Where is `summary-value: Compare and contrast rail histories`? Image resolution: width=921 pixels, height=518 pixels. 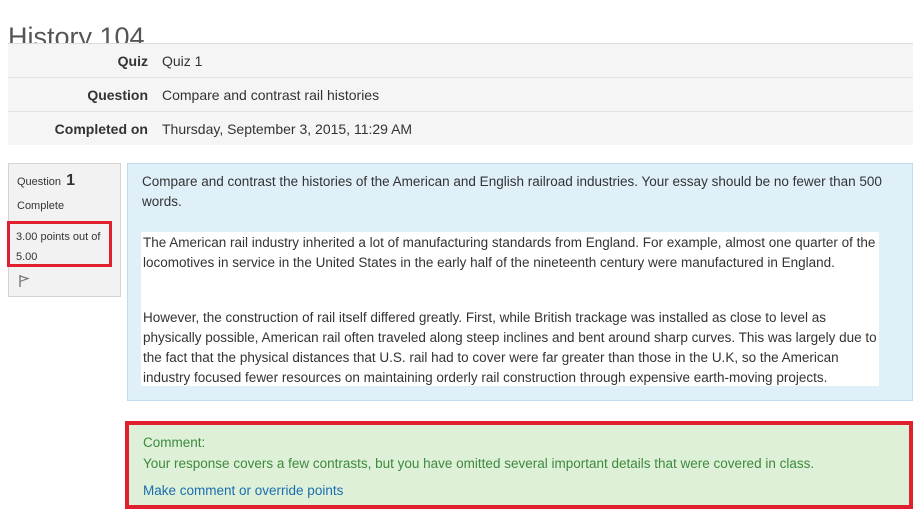
summary-value: Compare and contrast rail histories is located at coordinates (271, 94).